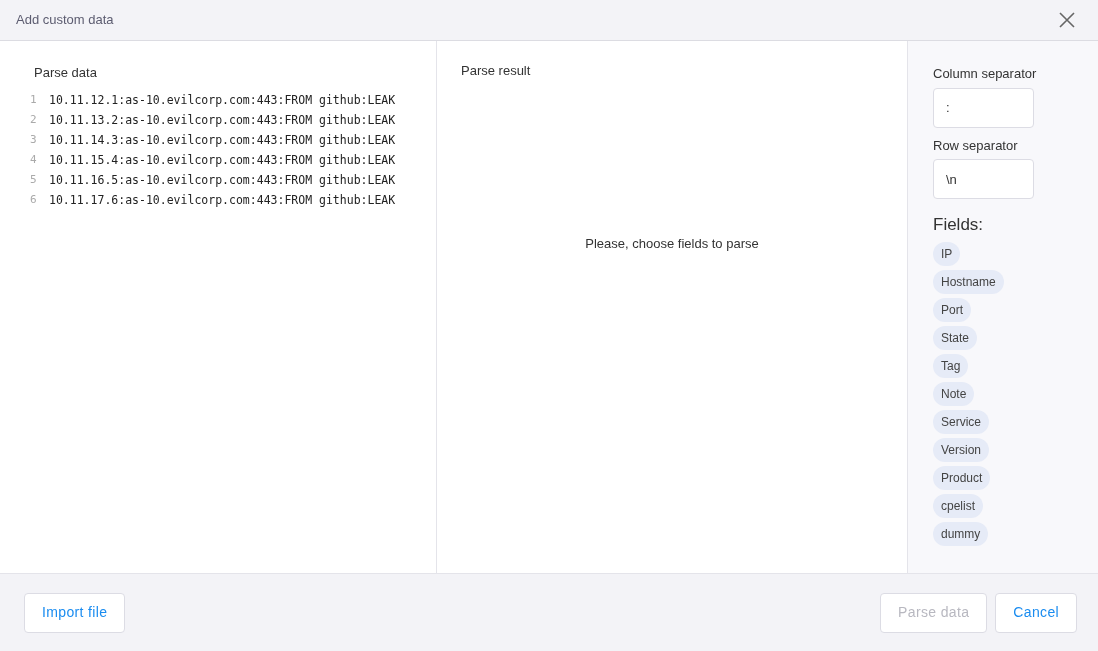  I want to click on close-icon, so click(1067, 20).